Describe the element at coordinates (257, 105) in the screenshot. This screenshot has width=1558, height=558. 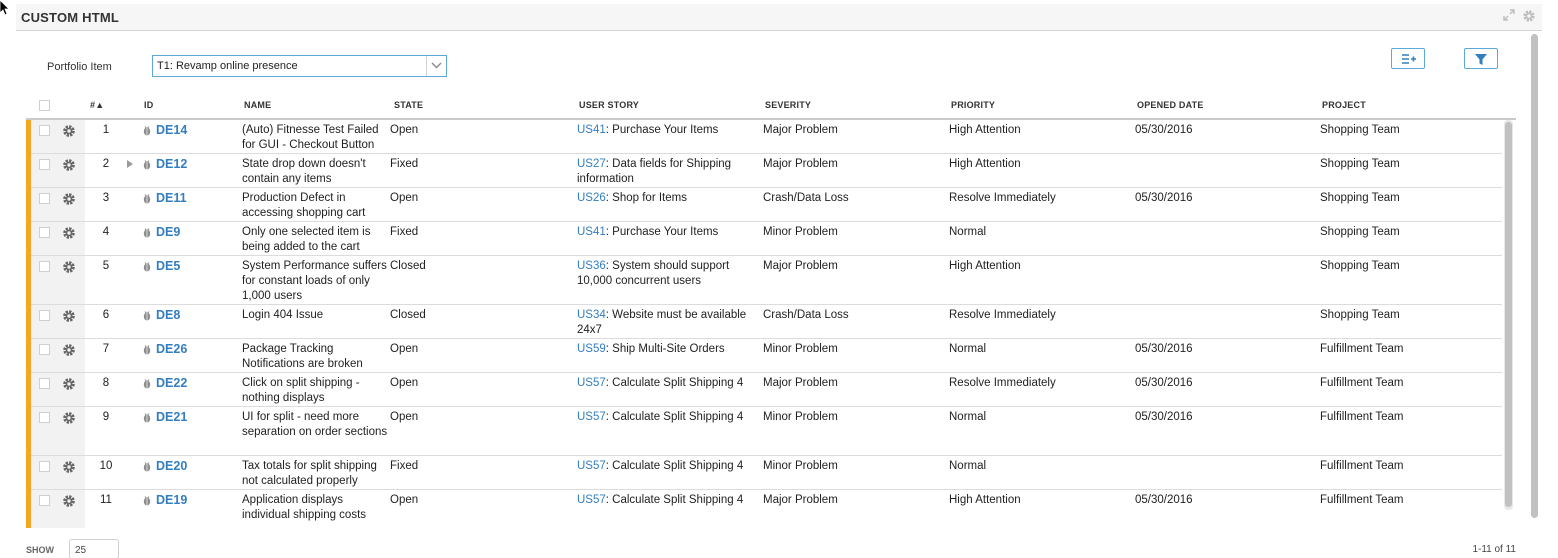
I see `column-header-name: NAME` at that location.